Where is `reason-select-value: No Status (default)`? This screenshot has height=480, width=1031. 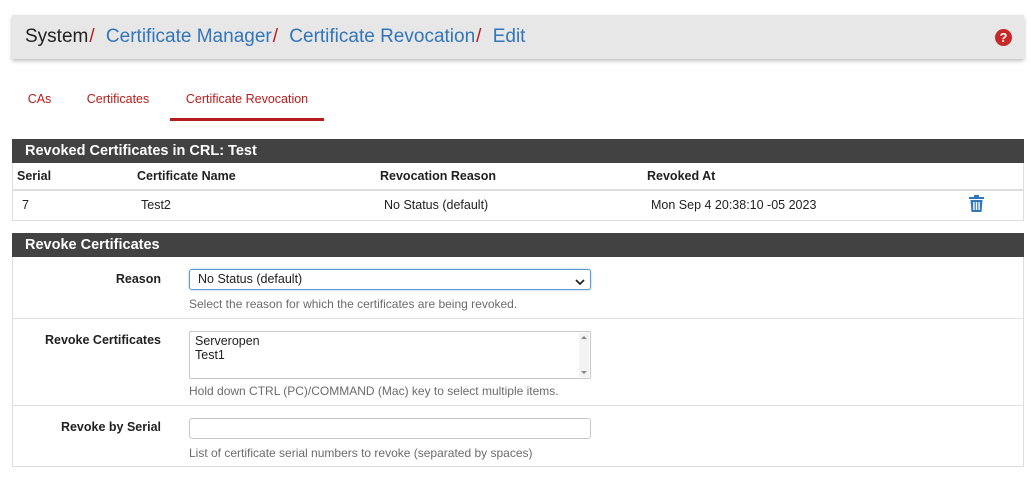 reason-select-value: No Status (default) is located at coordinates (250, 279).